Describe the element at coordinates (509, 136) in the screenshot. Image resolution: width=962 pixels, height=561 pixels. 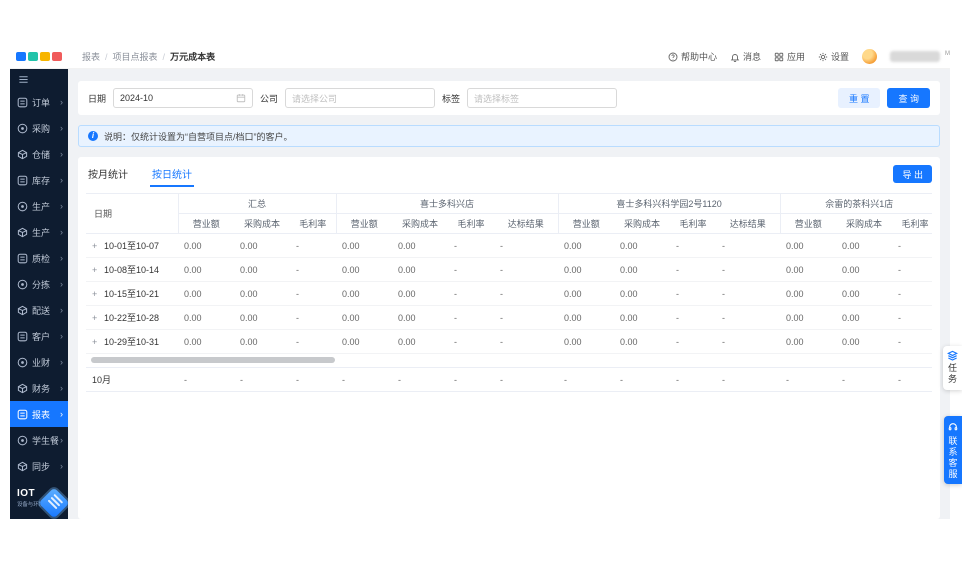
I see `notice-banner: i 说明：仅统计设置为“自营项目点/档口”的客户。` at that location.